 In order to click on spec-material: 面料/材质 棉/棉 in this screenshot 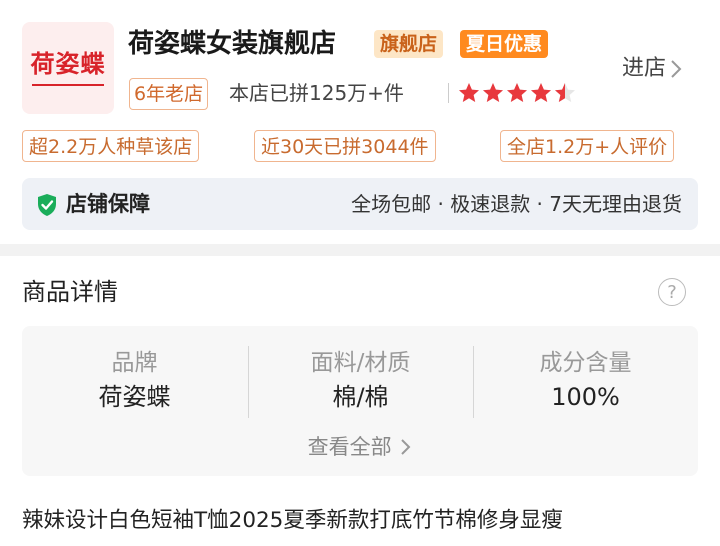, I will do `click(360, 380)`.